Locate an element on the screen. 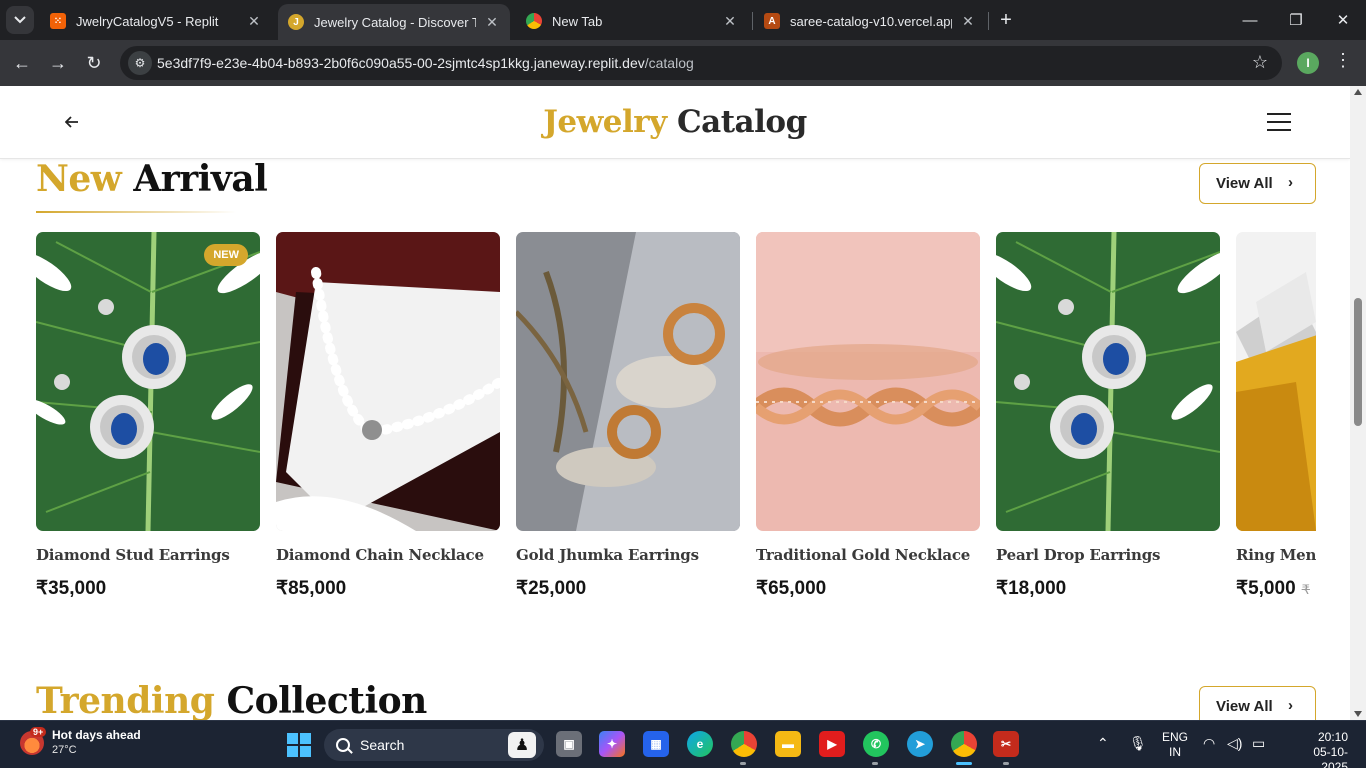 This screenshot has height=775, width=1366. new-arrival-view-all-button: View All › is located at coordinates (1257, 183).